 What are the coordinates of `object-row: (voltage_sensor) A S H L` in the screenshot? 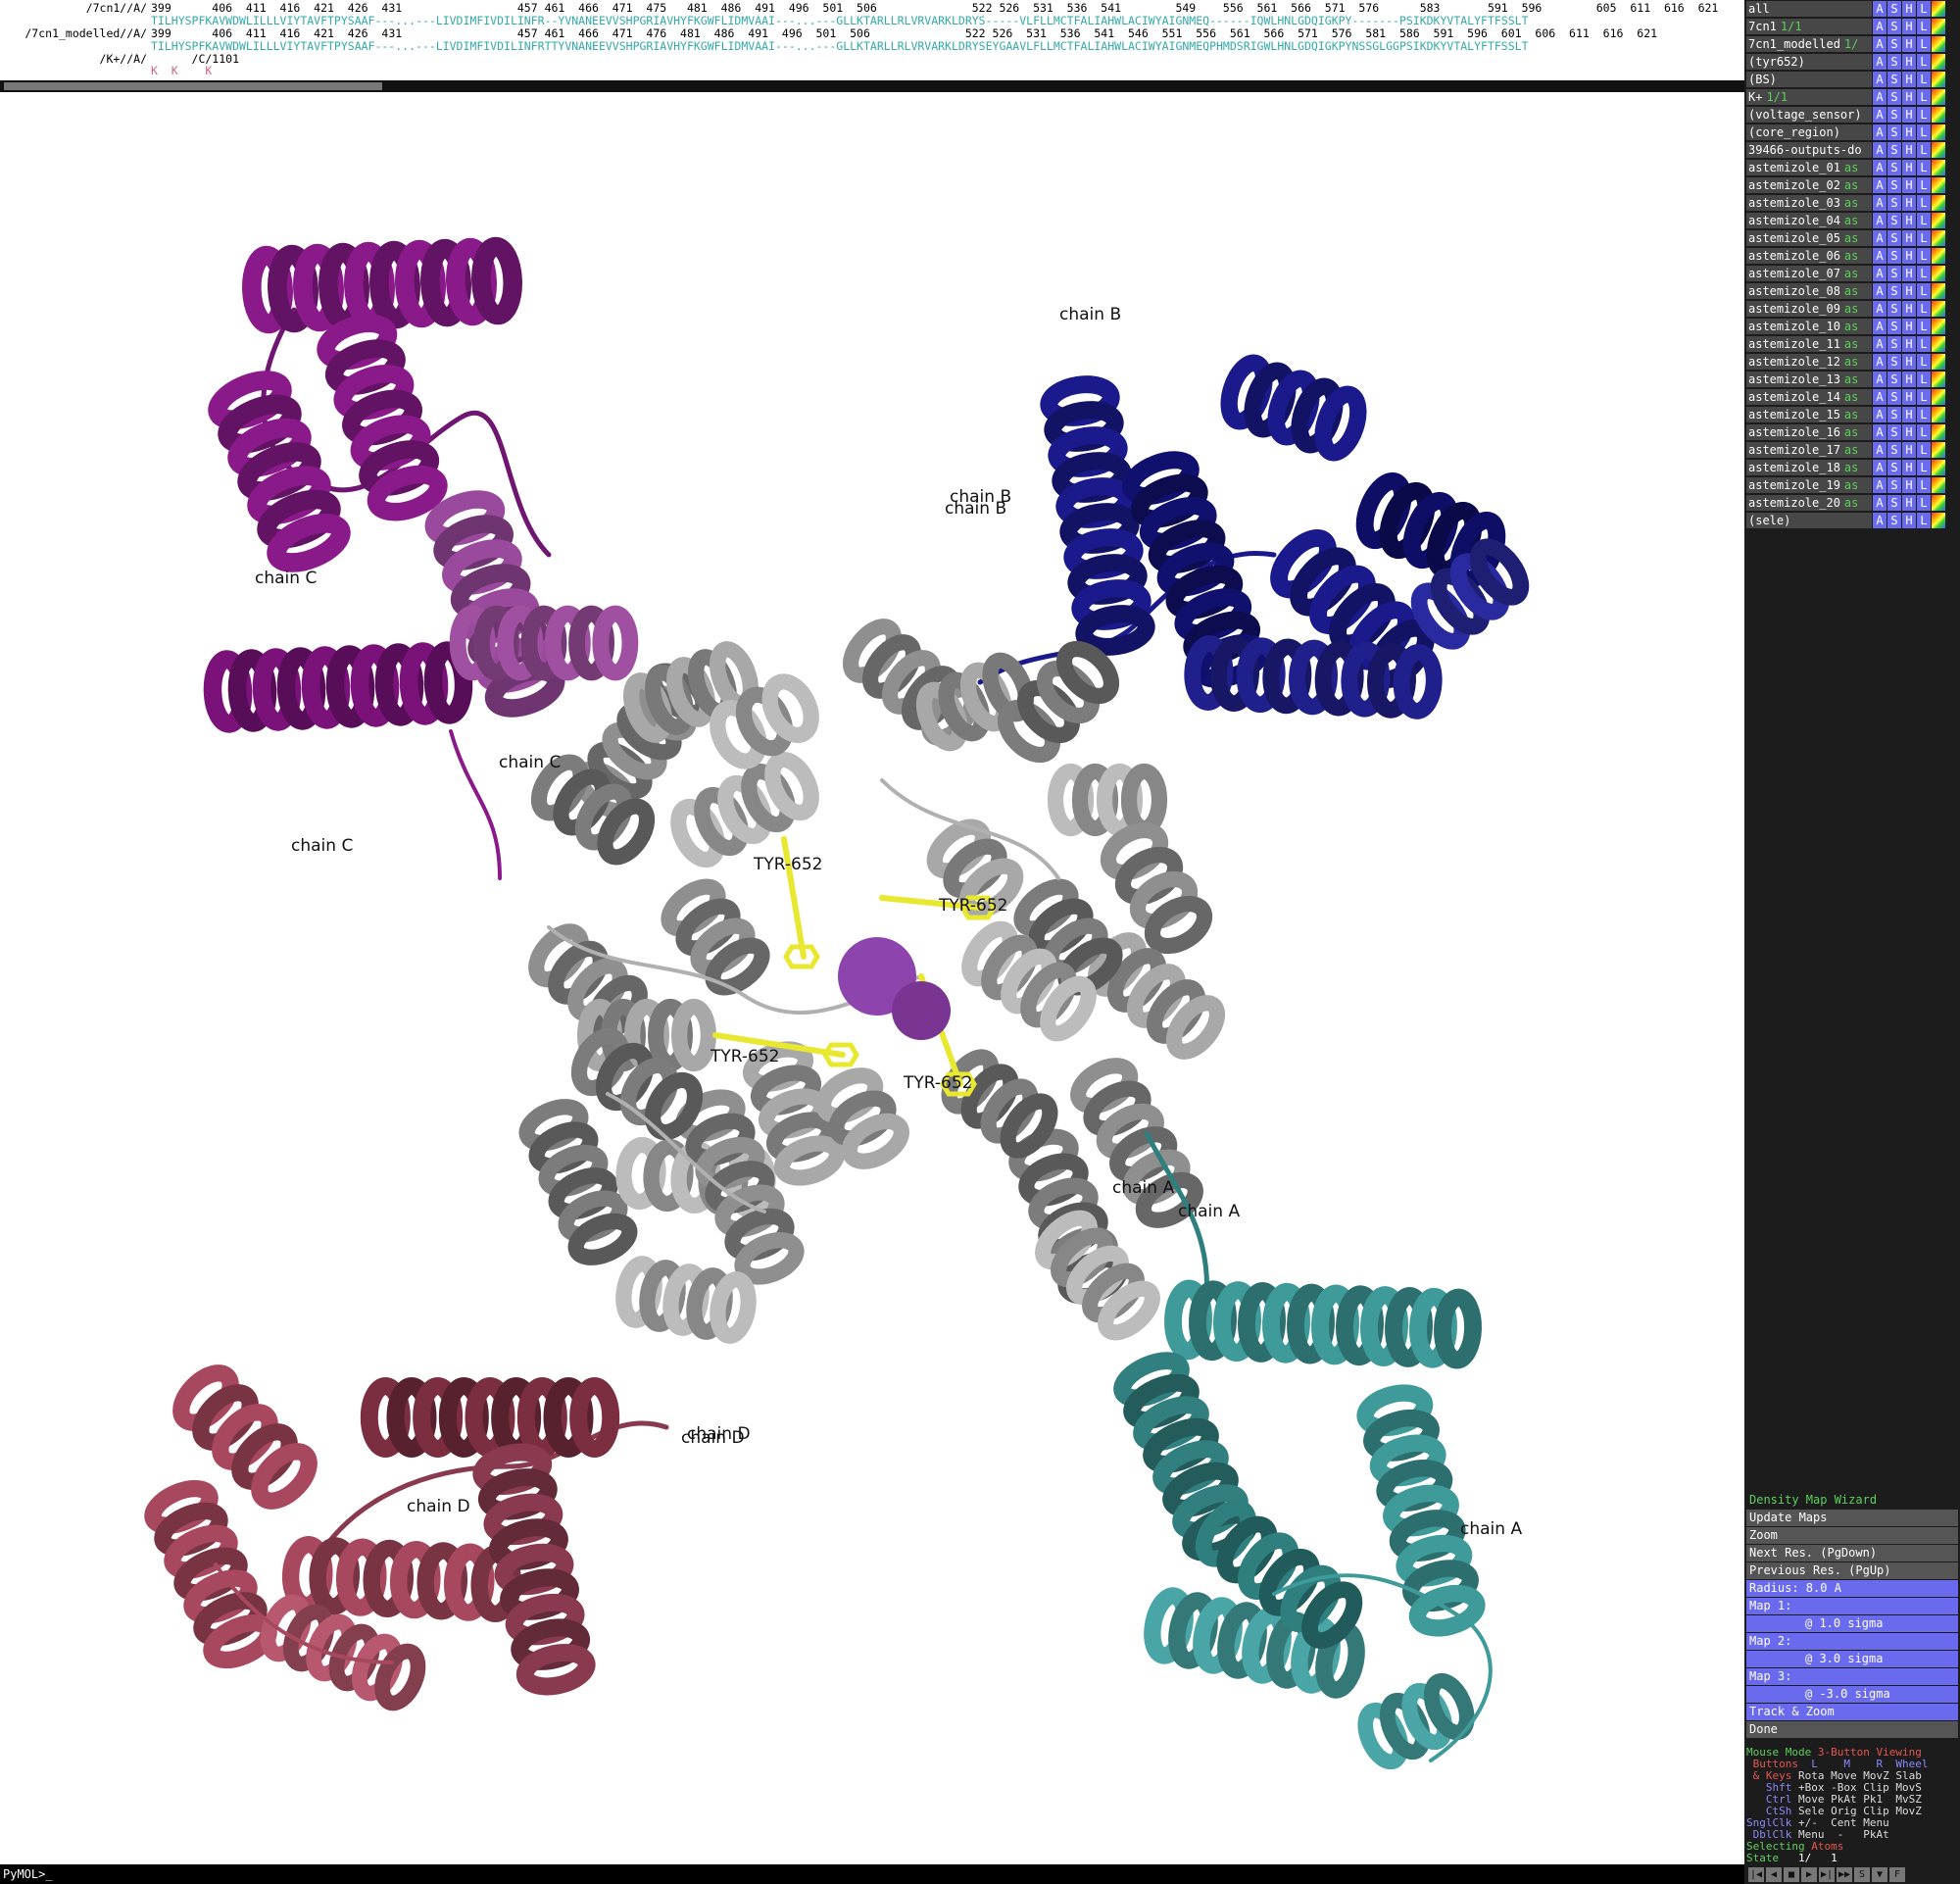 It's located at (1852, 116).